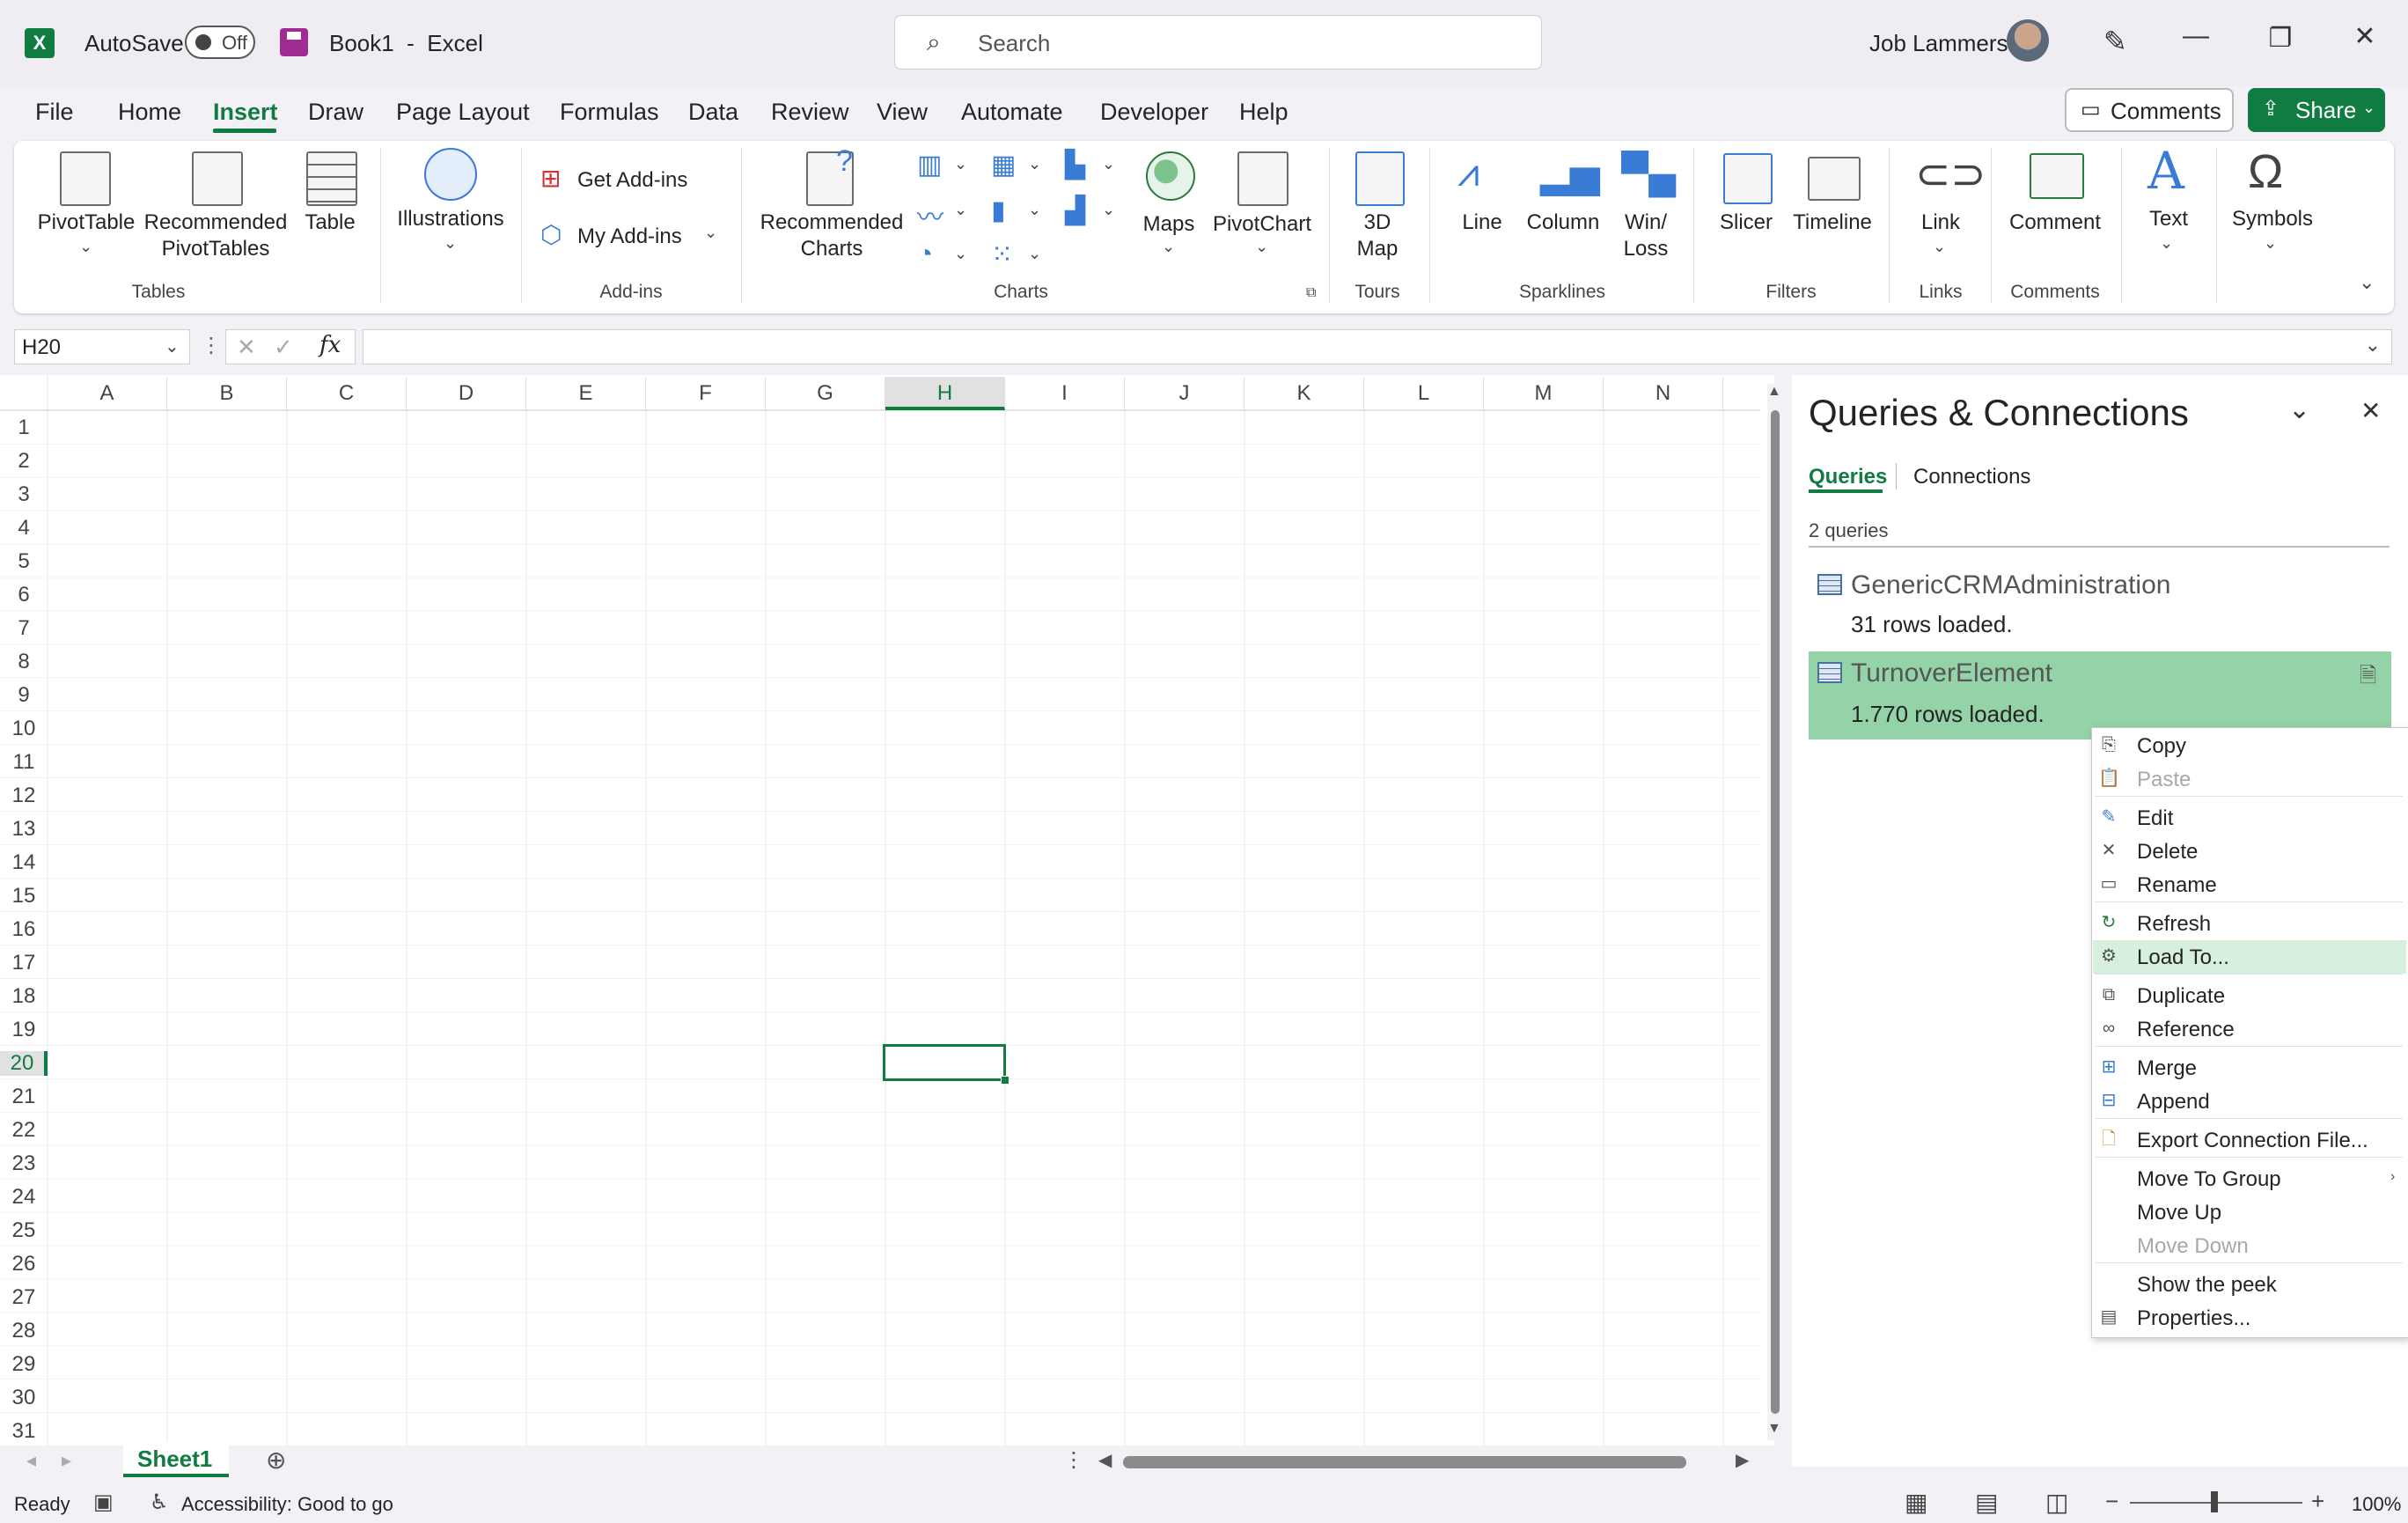  I want to click on hierarchy-chart-icon: ▦, so click(1003, 165).